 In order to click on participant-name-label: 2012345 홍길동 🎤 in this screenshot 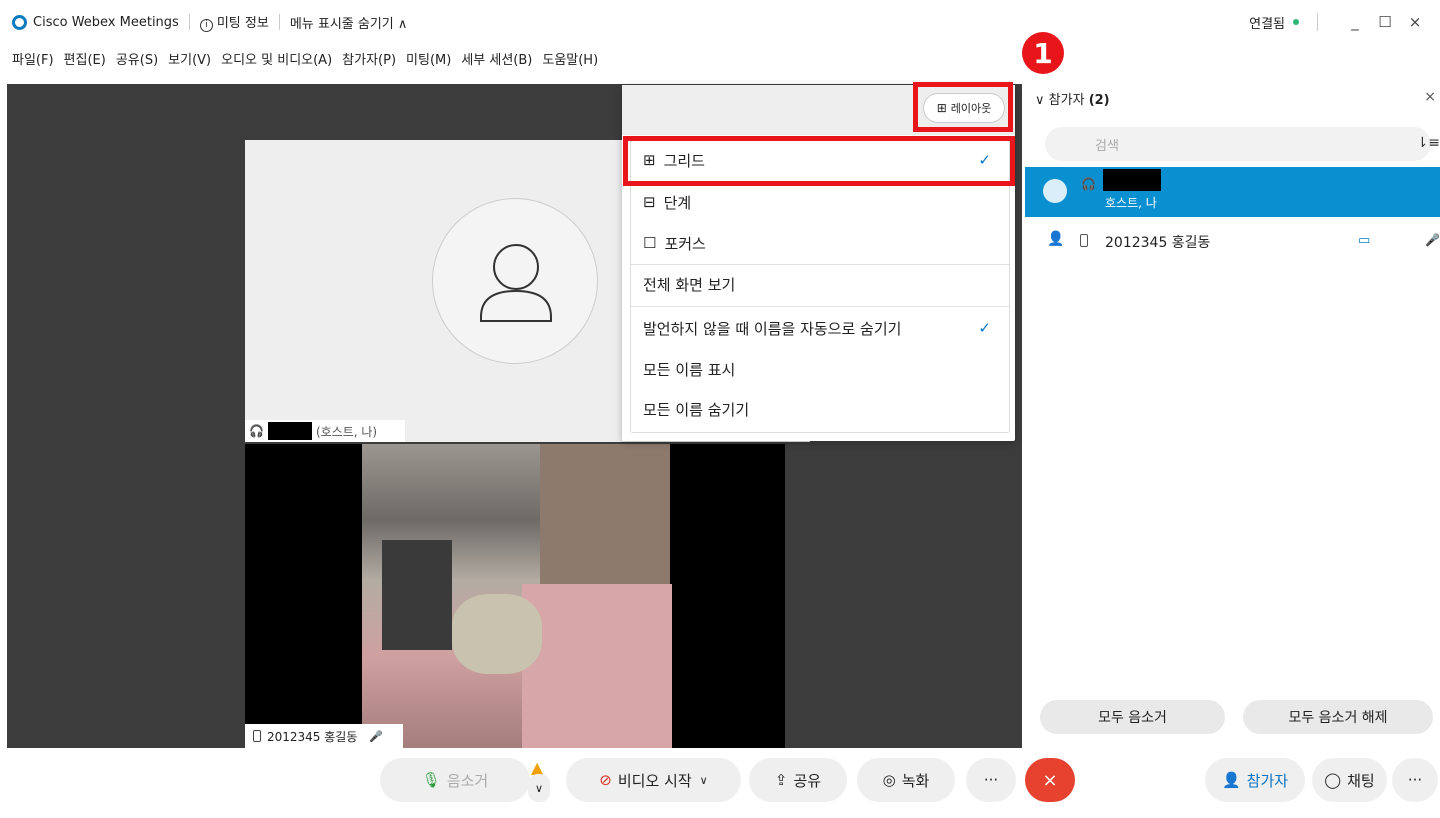, I will do `click(324, 736)`.